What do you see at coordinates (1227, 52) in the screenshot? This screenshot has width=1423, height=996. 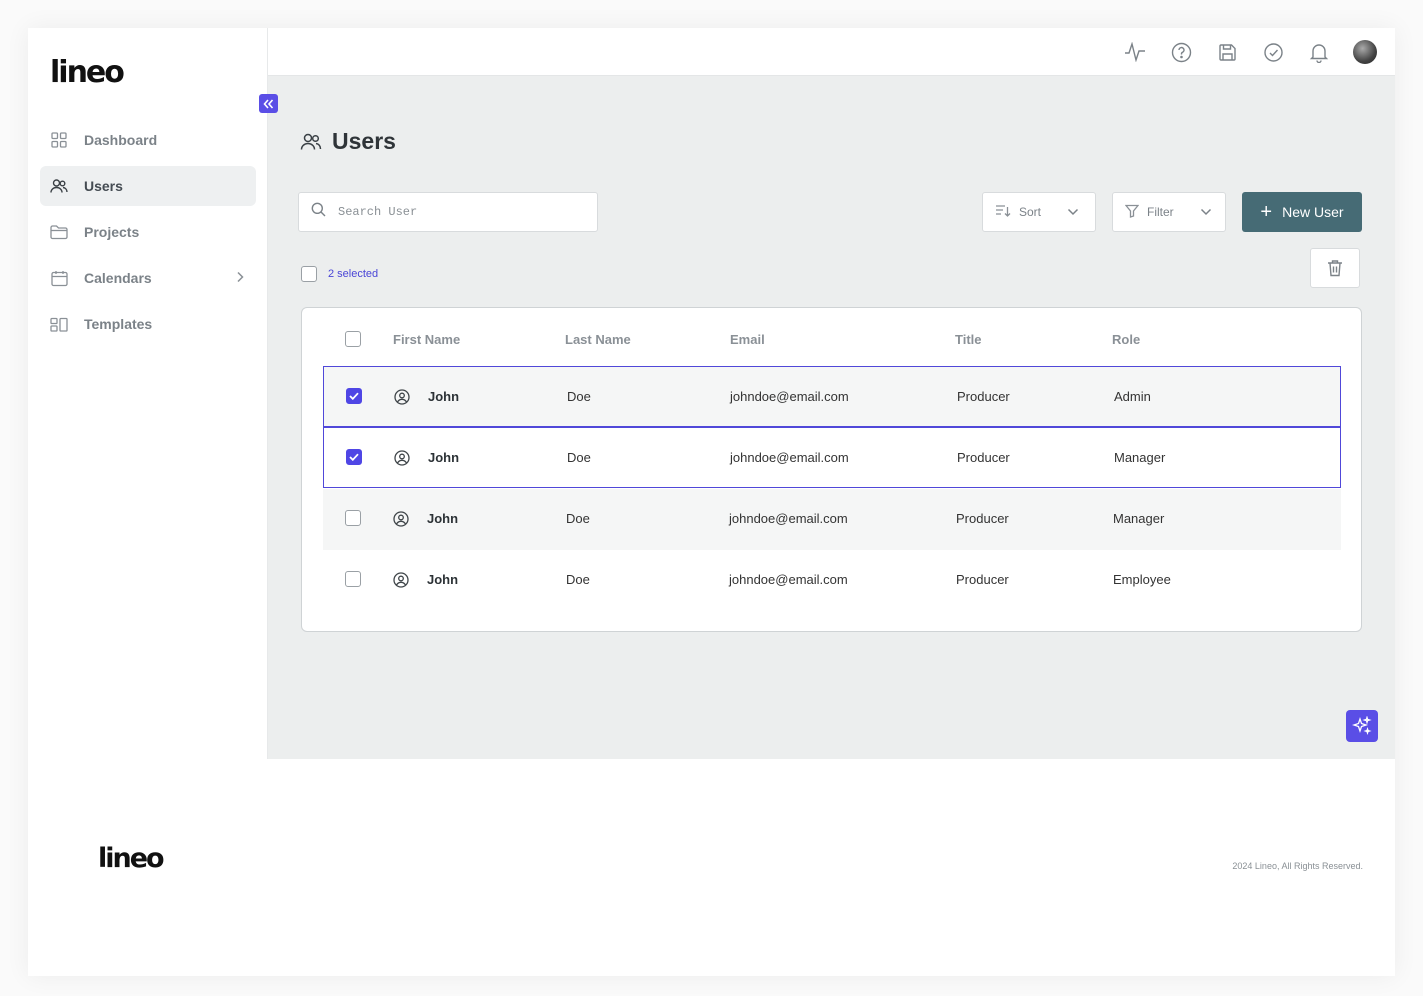 I see `save-icon` at bounding box center [1227, 52].